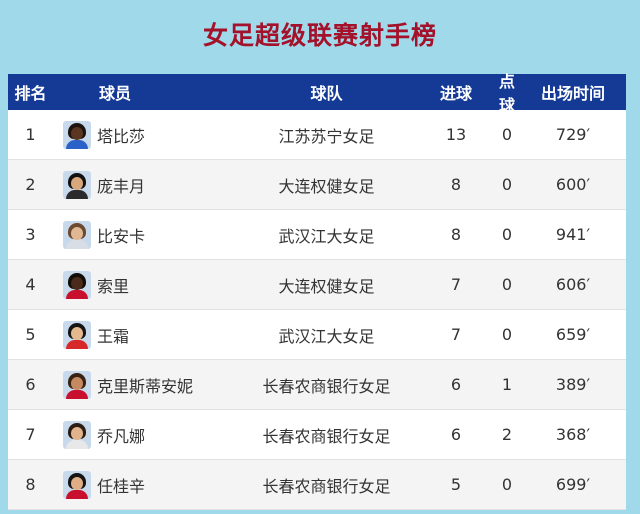 This screenshot has width=640, height=514. I want to click on penalties-cell: 2, so click(507, 434).